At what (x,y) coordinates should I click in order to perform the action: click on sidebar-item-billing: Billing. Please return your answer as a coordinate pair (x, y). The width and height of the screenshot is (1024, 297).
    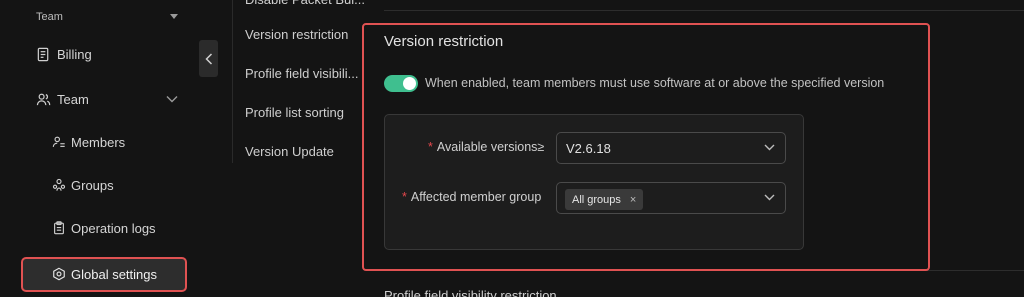
    Looking at the image, I should click on (64, 54).